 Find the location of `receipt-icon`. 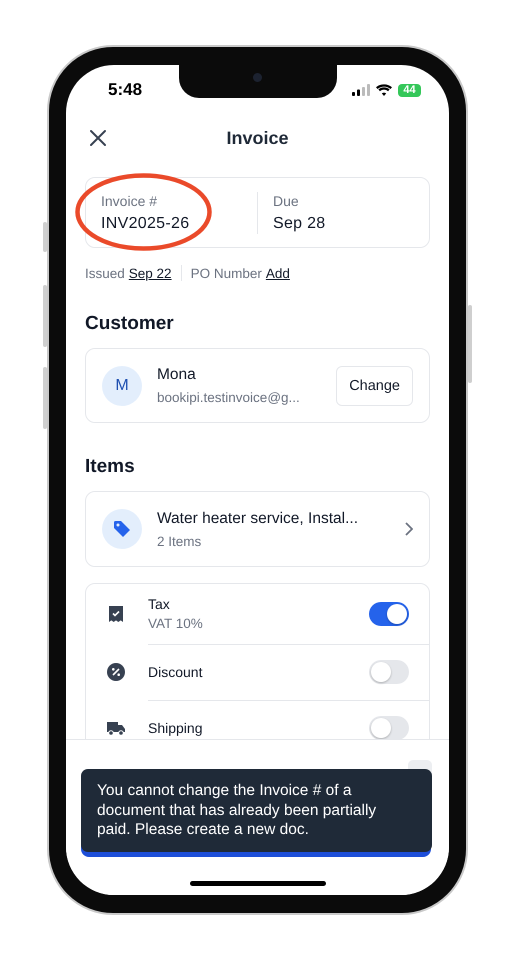

receipt-icon is located at coordinates (116, 614).